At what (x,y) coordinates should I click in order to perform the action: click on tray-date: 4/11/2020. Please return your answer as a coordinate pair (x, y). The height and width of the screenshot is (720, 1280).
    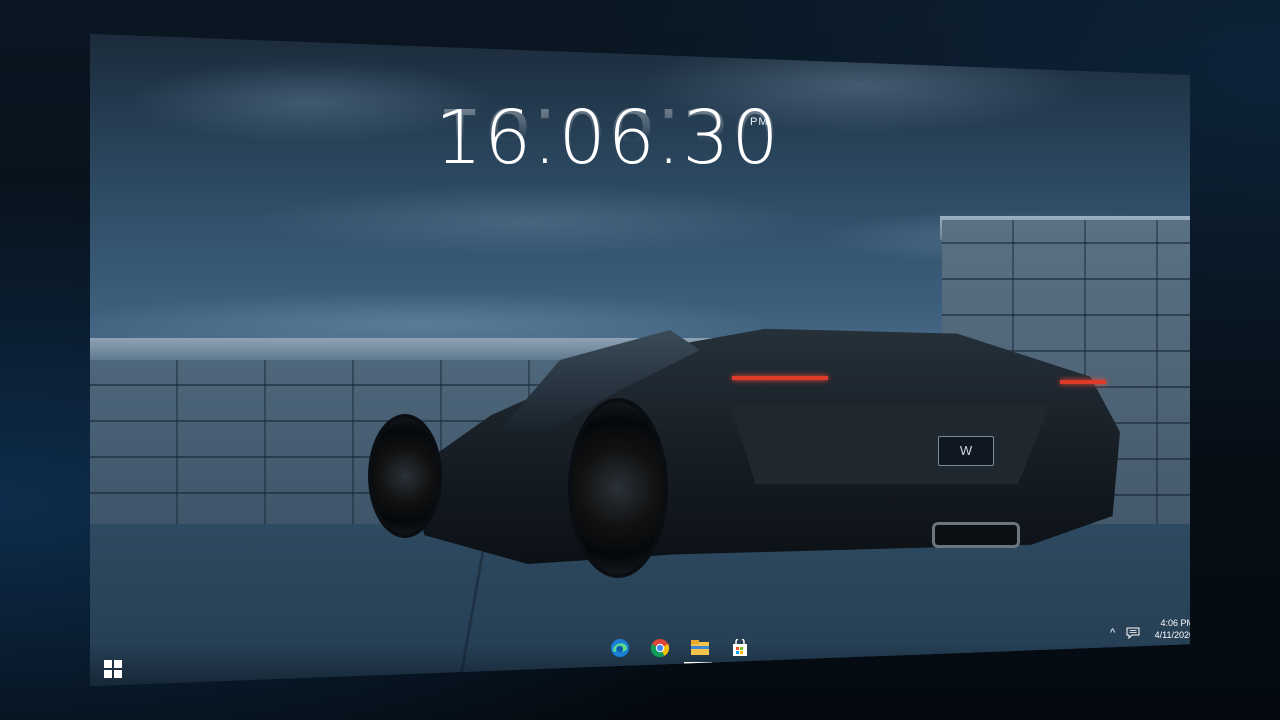
    Looking at the image, I should click on (1164, 635).